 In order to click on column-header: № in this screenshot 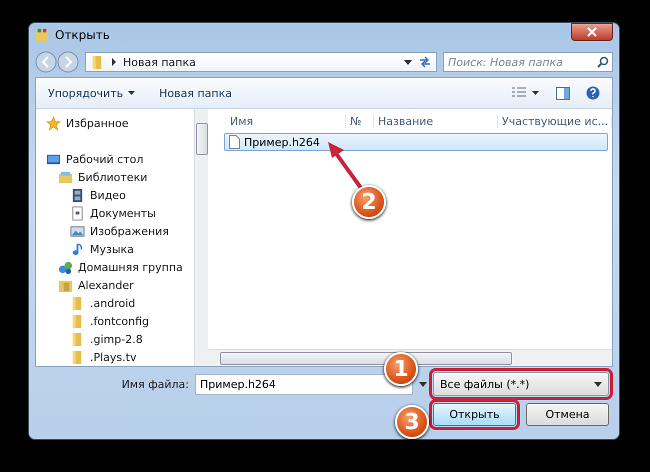, I will do `click(360, 121)`.